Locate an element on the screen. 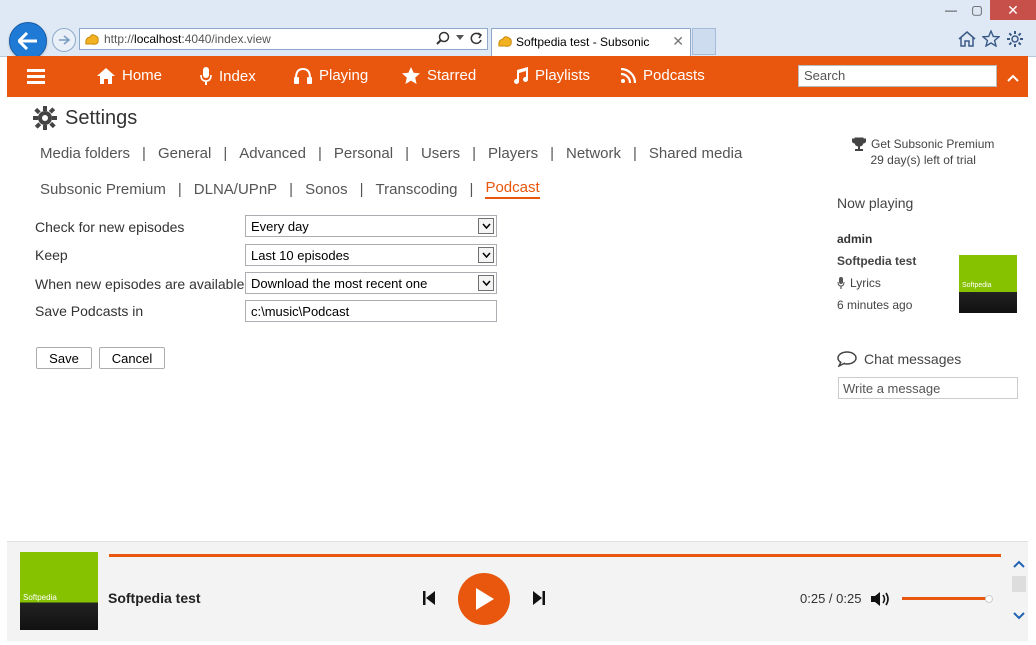  tab-advanced: Advanced is located at coordinates (272, 153).